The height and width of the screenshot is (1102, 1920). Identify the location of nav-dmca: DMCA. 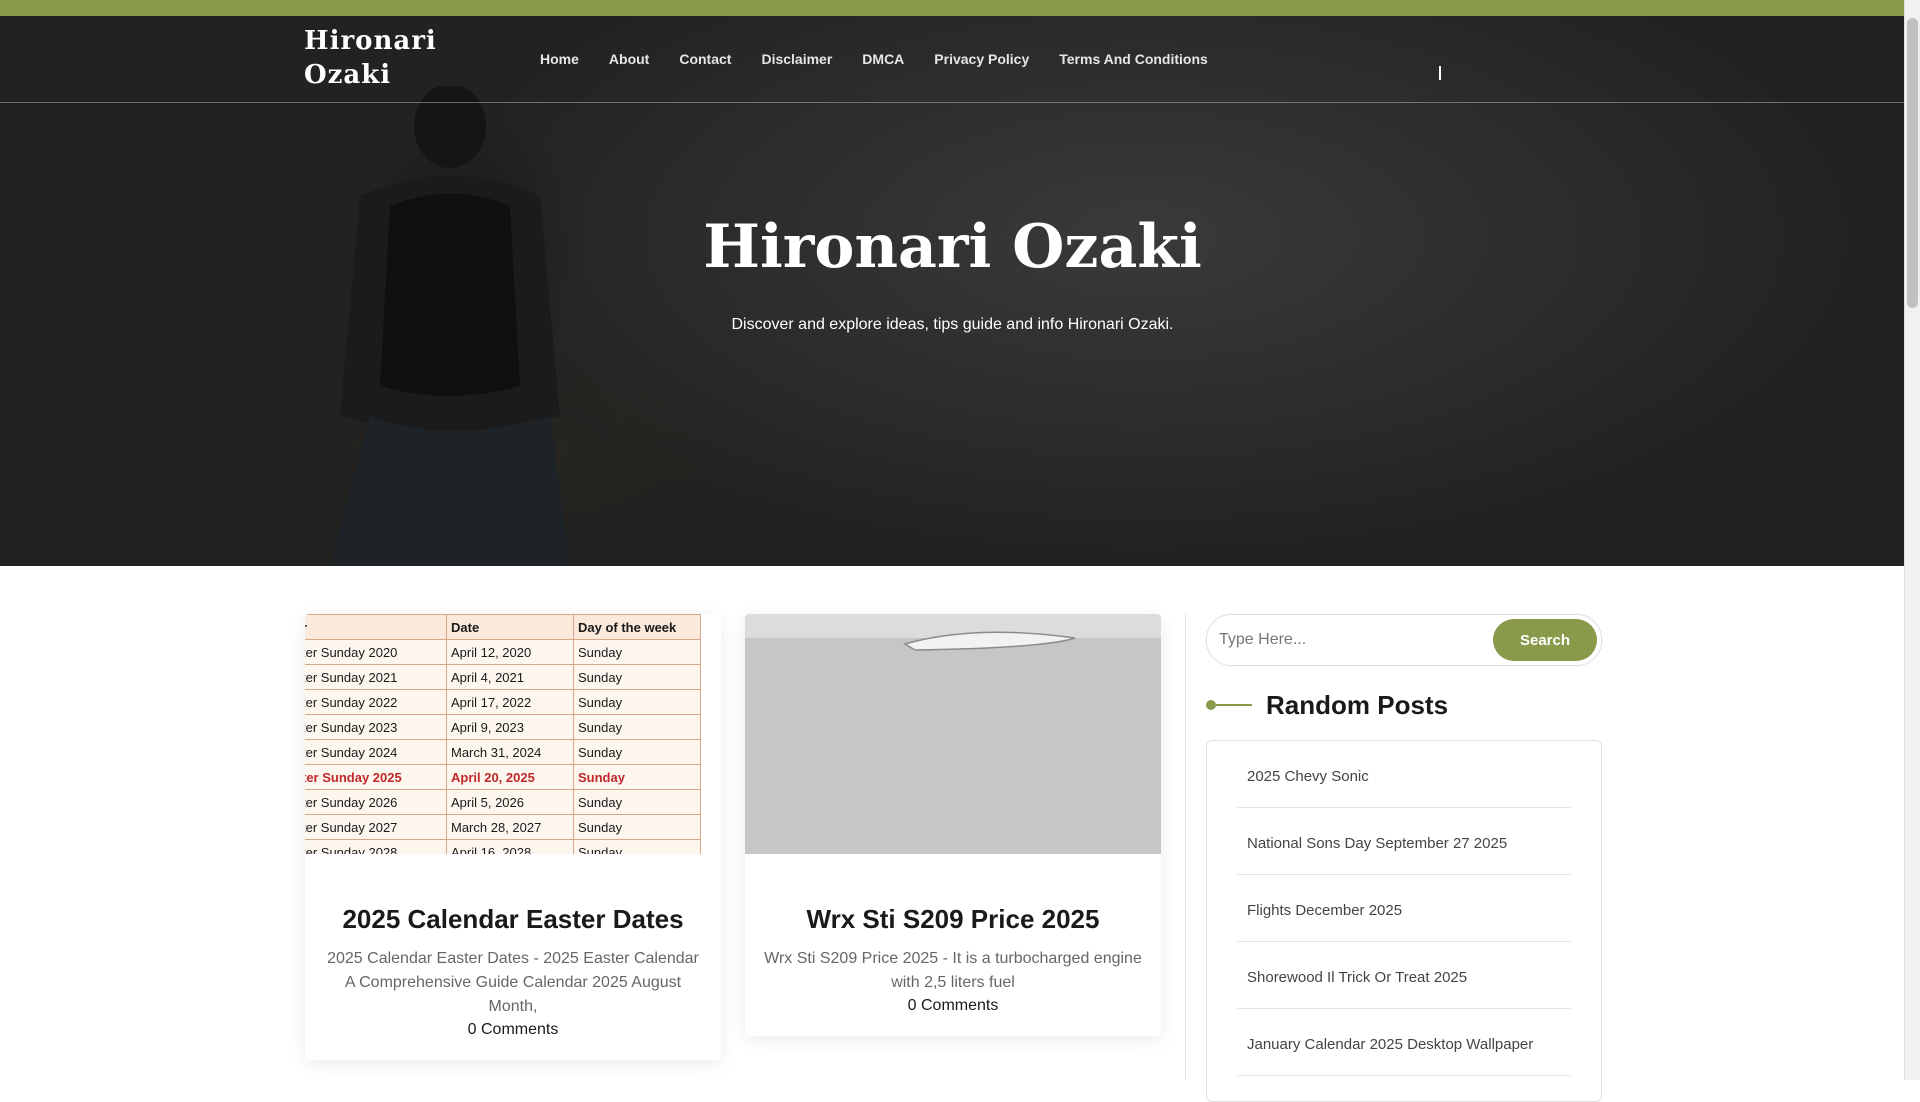
(883, 59).